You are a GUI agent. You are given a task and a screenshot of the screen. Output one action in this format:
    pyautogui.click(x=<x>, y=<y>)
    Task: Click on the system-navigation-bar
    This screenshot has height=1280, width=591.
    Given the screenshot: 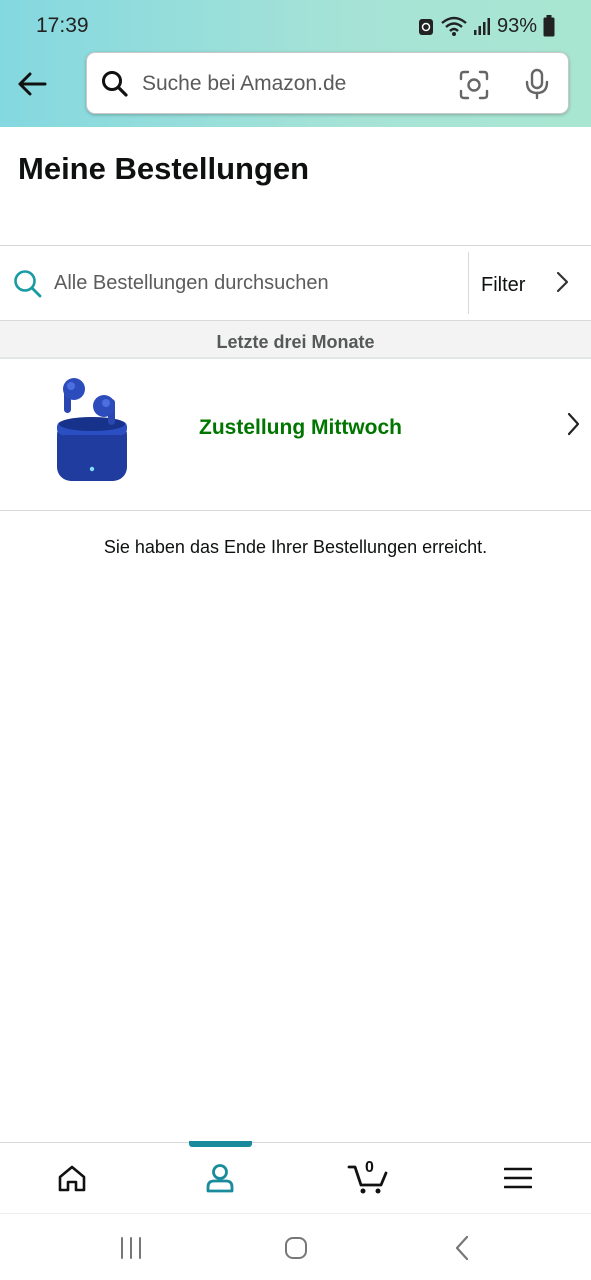 What is the action you would take?
    pyautogui.click(x=295, y=1246)
    